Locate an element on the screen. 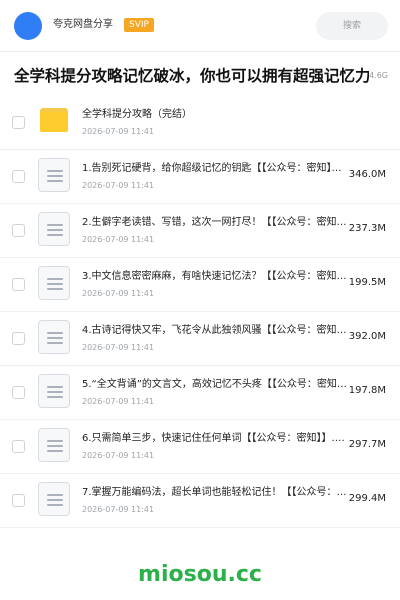  file-name: 6.只需简单三步，快速记住任何单词【【公众号：密知】】.mp4 is located at coordinates (216, 439).